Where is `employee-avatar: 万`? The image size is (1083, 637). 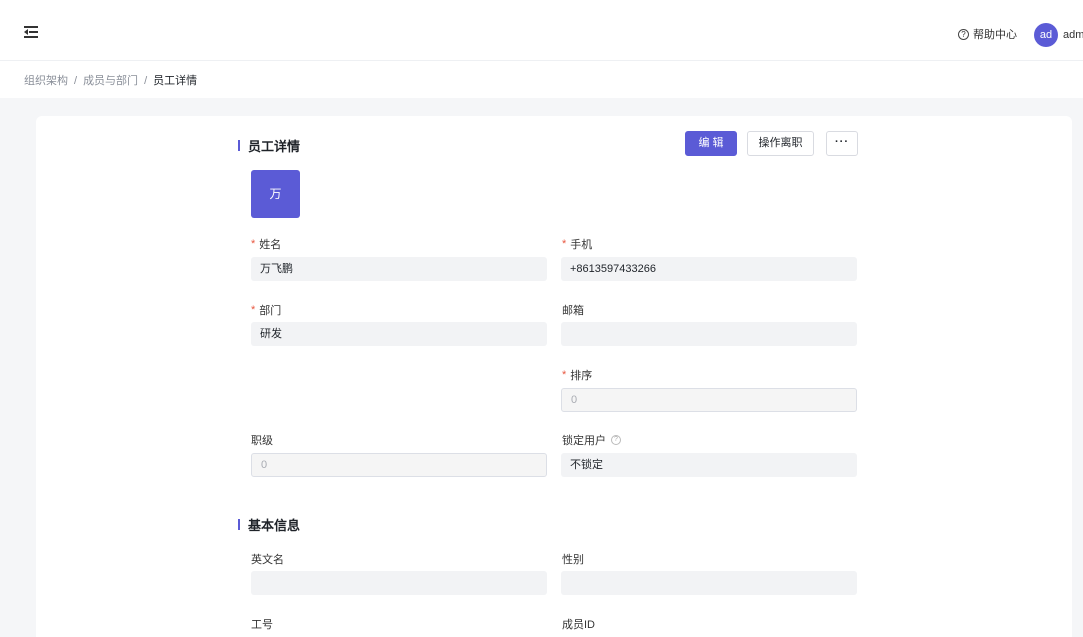
employee-avatar: 万 is located at coordinates (275, 194).